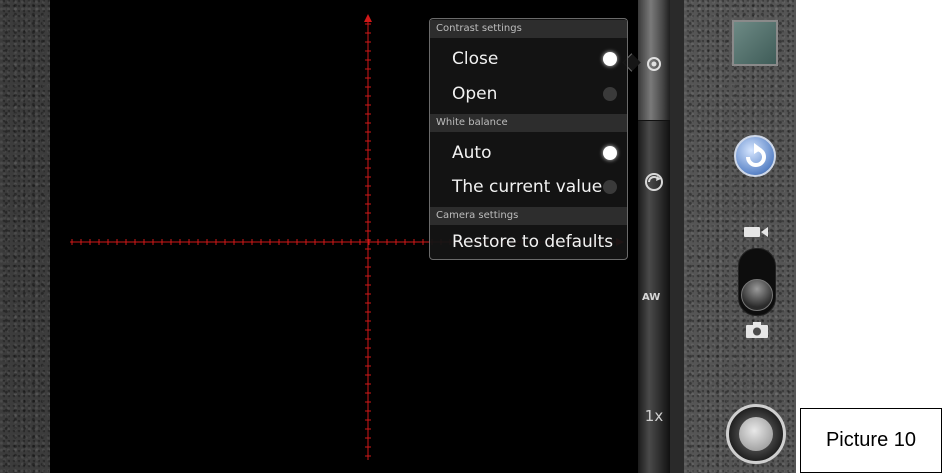 The image size is (942, 473). I want to click on menu-item-label: Close, so click(475, 59).